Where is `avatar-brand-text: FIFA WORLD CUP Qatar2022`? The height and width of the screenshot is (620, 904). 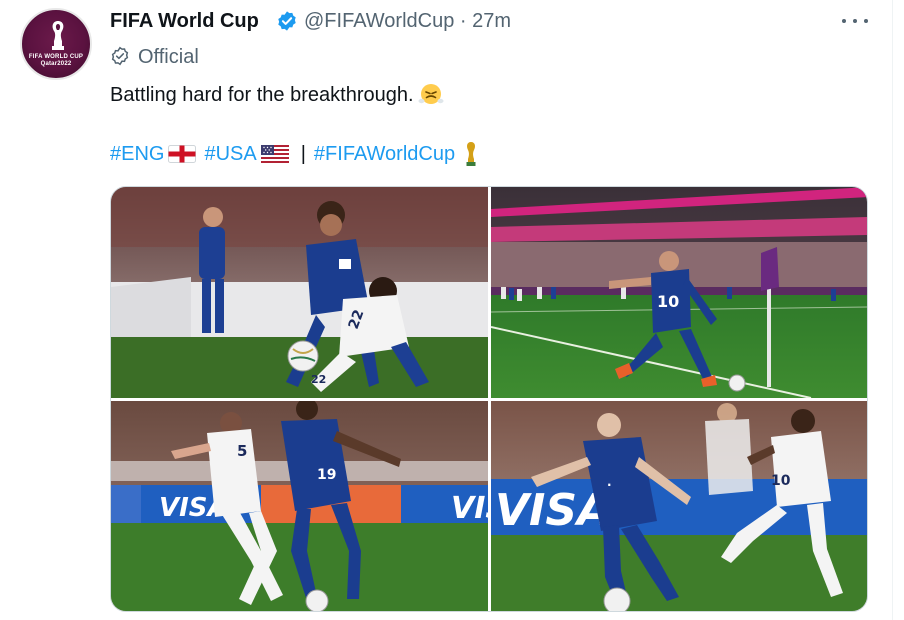
avatar-brand-text: FIFA WORLD CUP Qatar2022 is located at coordinates (56, 61).